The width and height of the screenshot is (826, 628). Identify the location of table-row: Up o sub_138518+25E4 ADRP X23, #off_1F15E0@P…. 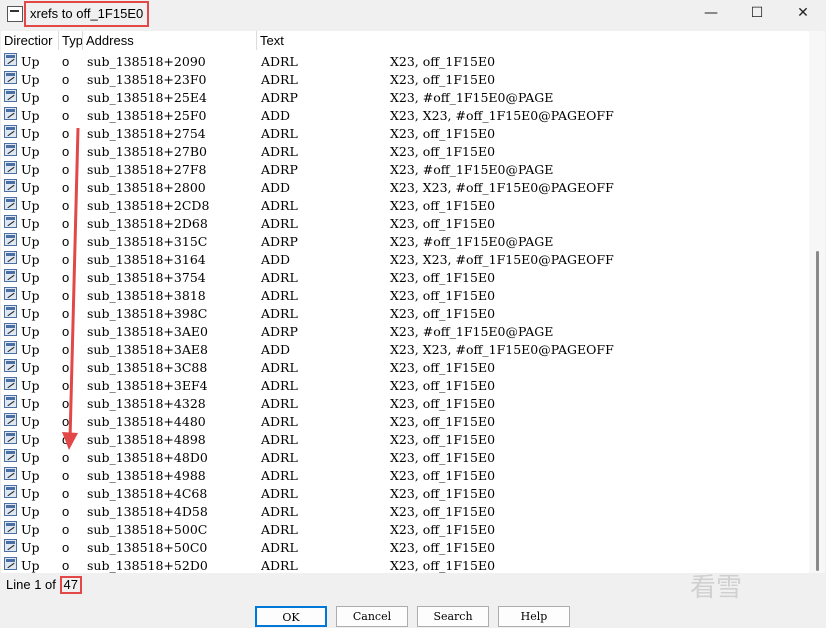
(405, 98).